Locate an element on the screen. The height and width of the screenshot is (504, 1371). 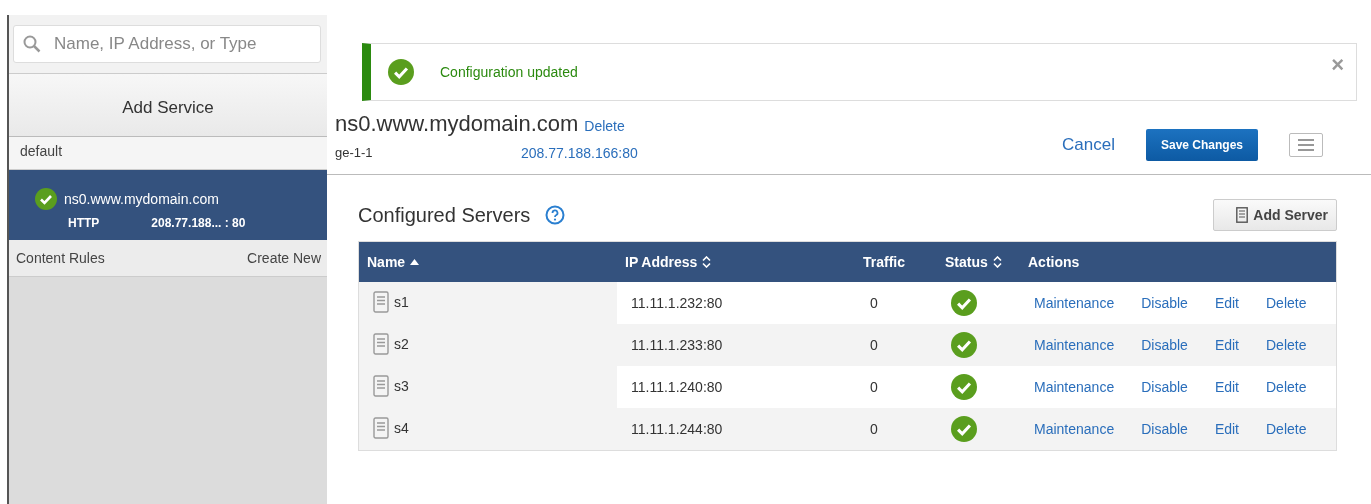
menu-icon is located at coordinates (1306, 145).